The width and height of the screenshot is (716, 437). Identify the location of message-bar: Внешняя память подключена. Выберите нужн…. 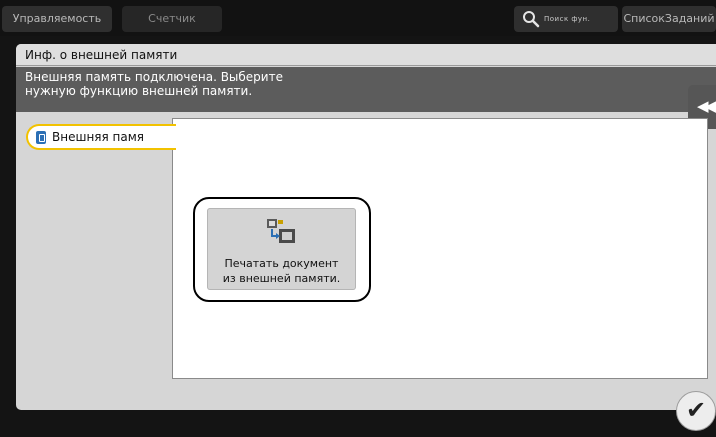
(366, 89).